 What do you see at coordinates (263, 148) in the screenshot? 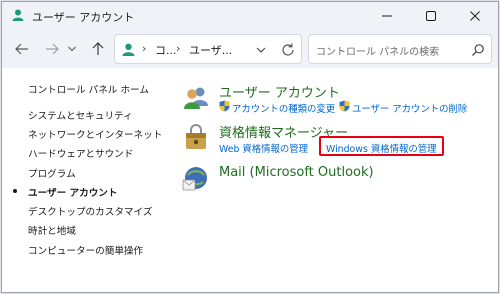
I see `link-manage-web-credentials: Web 資格情報の管理` at bounding box center [263, 148].